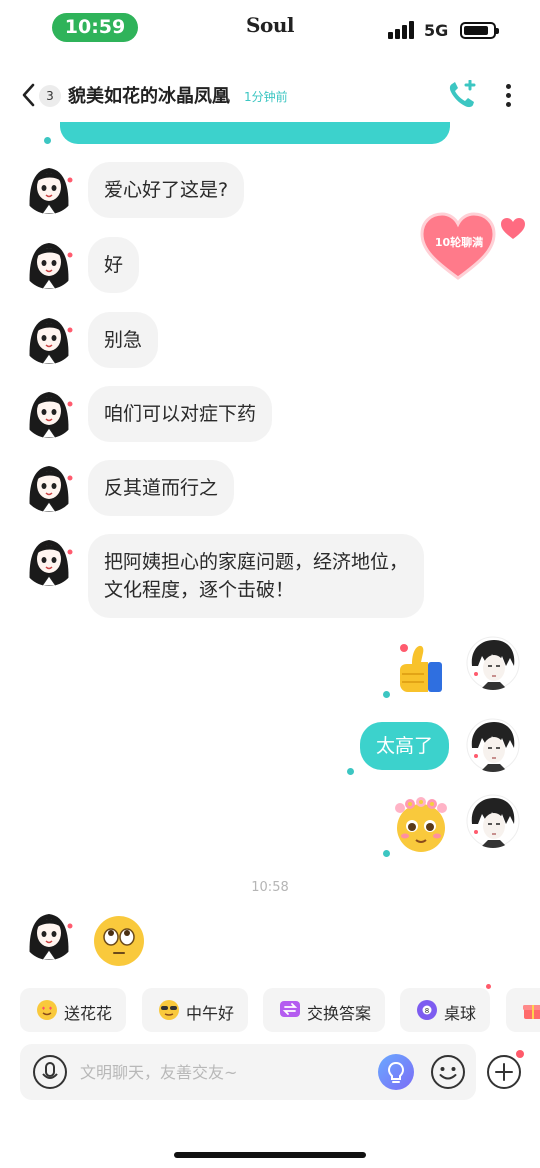 The height and width of the screenshot is (1168, 540). Describe the element at coordinates (95, 27) in the screenshot. I see `status-time: 10:59` at that location.